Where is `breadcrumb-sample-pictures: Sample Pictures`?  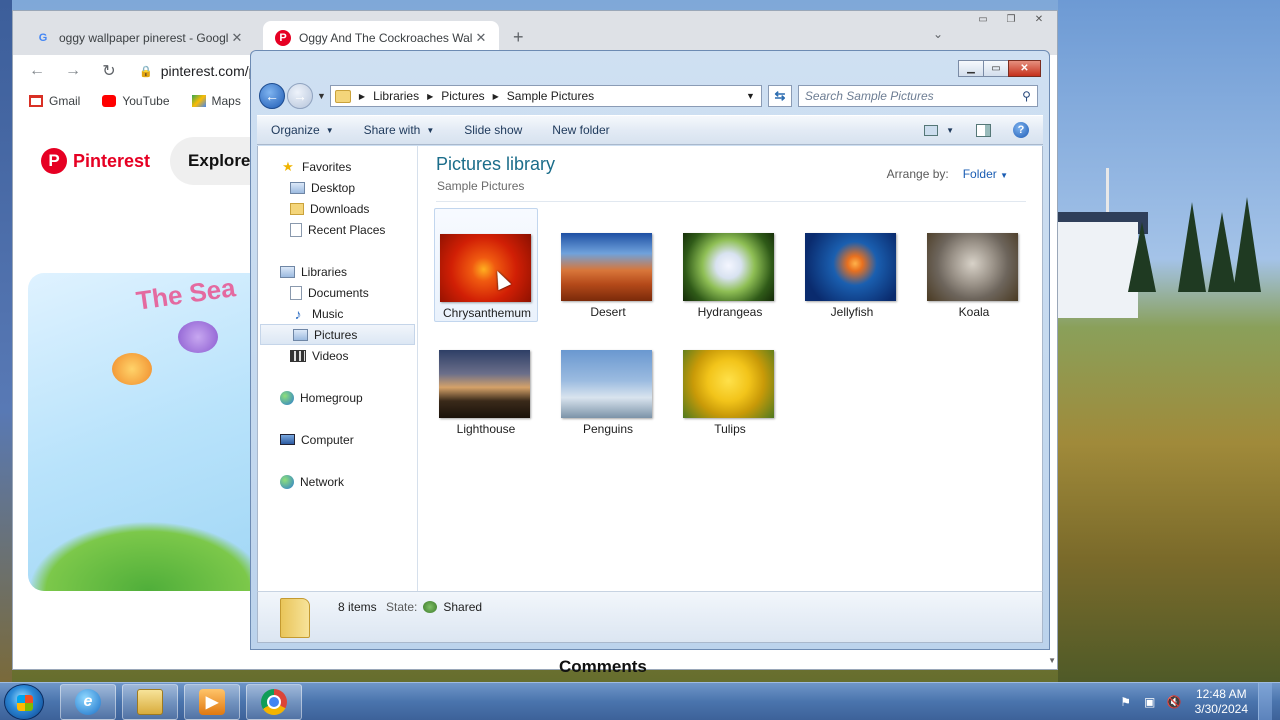
breadcrumb-sample-pictures: Sample Pictures is located at coordinates (550, 96).